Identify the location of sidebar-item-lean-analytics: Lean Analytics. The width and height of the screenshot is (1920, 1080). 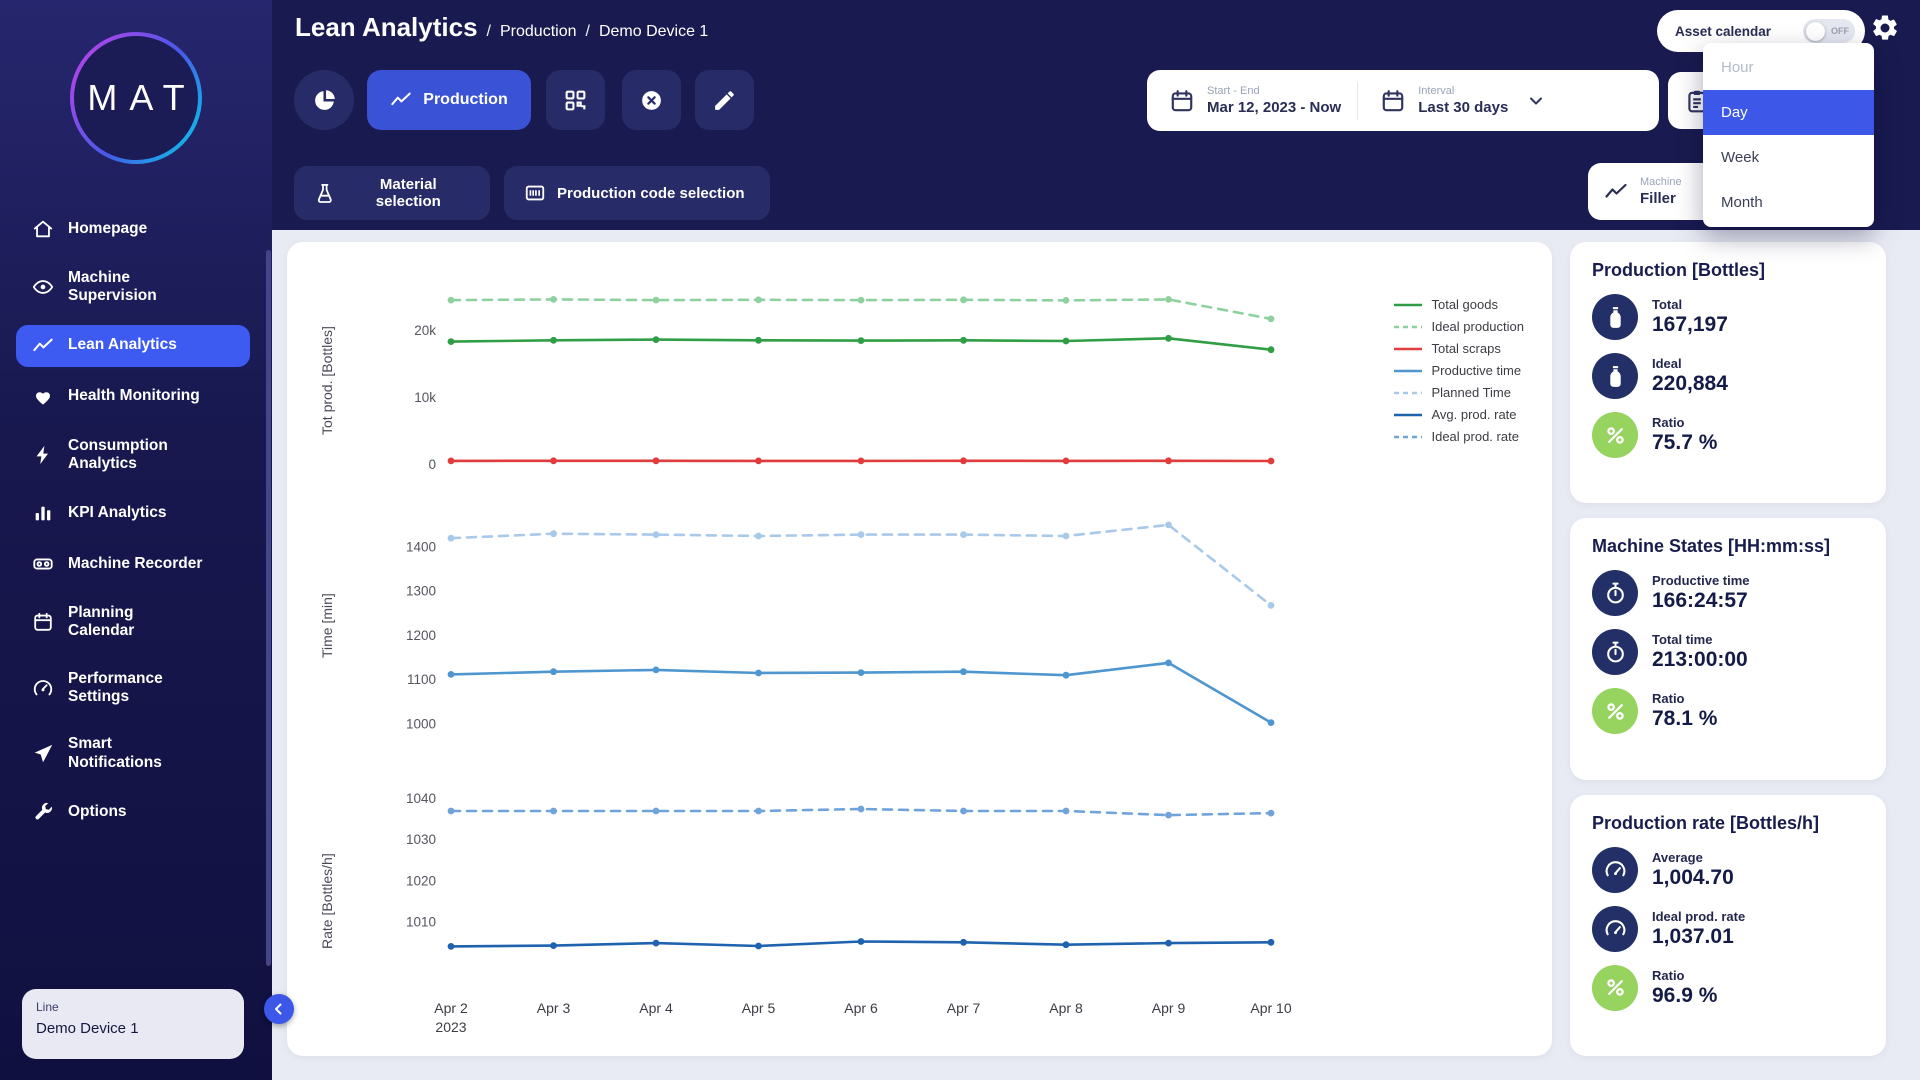
(133, 345).